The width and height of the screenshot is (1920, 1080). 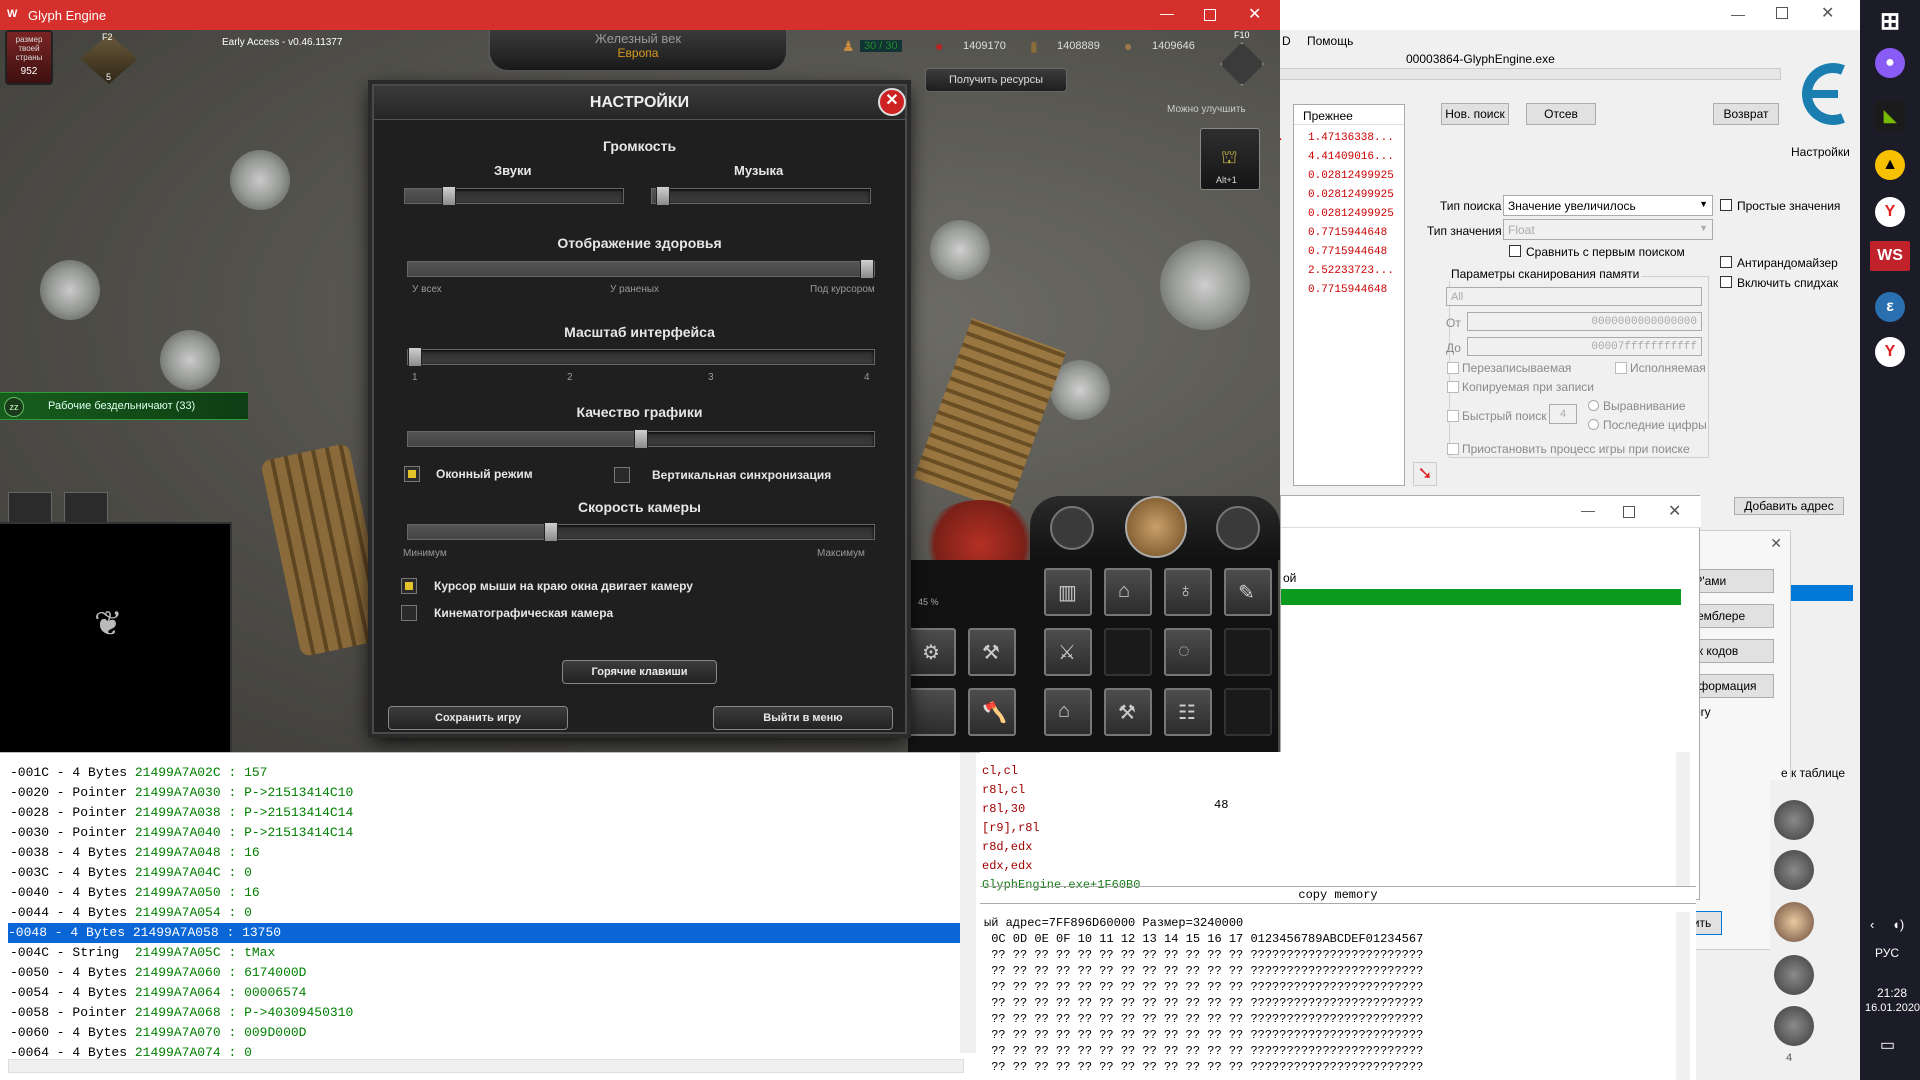 What do you see at coordinates (1890, 63) in the screenshot?
I see `app-icon-purple: ●` at bounding box center [1890, 63].